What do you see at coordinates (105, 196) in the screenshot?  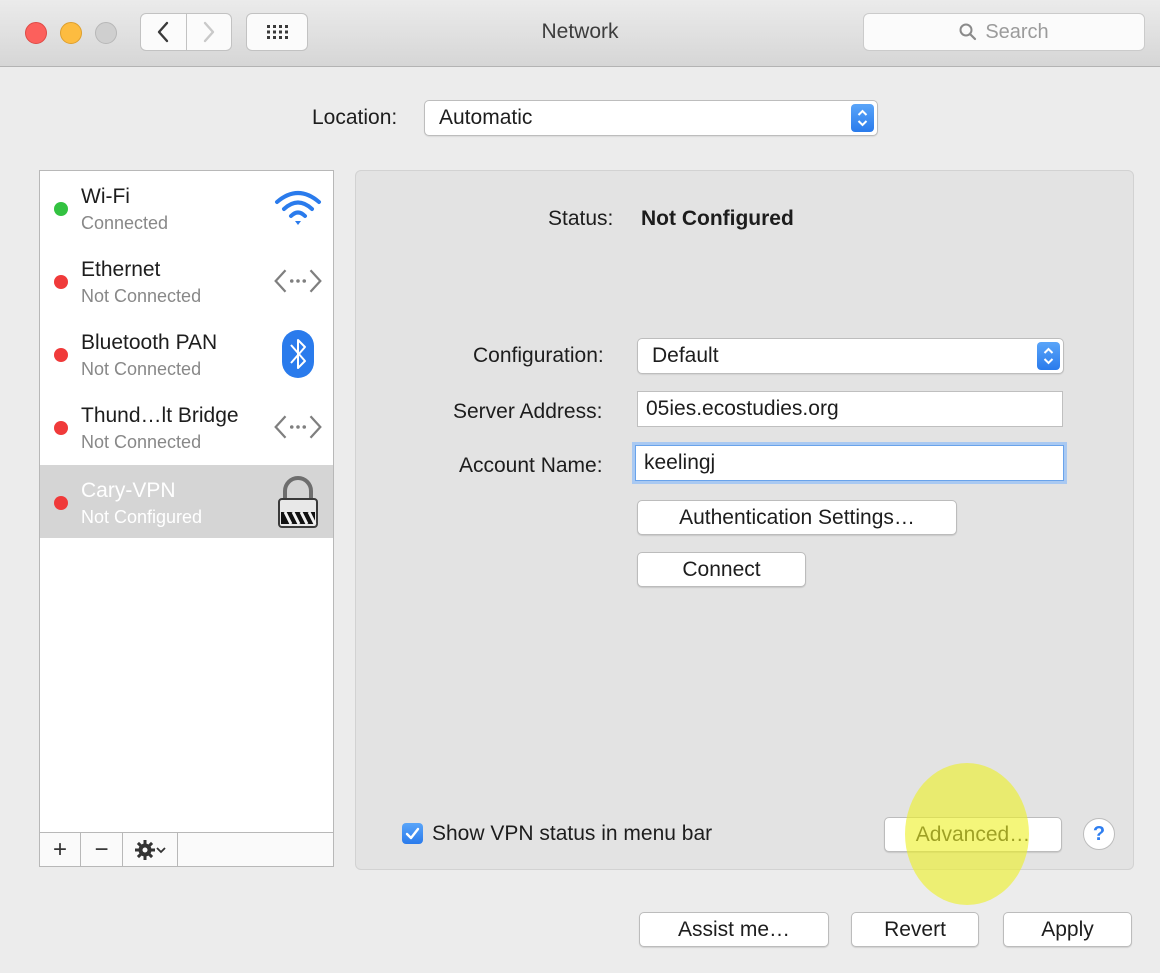 I see `service-name: Wi-Fi` at bounding box center [105, 196].